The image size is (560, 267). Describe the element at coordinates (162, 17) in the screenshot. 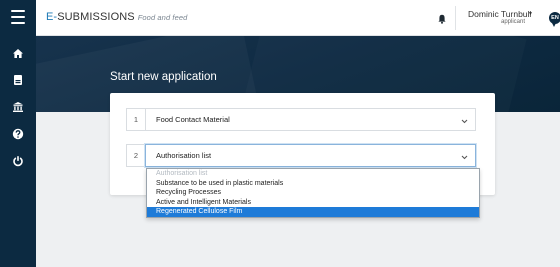

I see `brand-tagline: Food and feed` at that location.